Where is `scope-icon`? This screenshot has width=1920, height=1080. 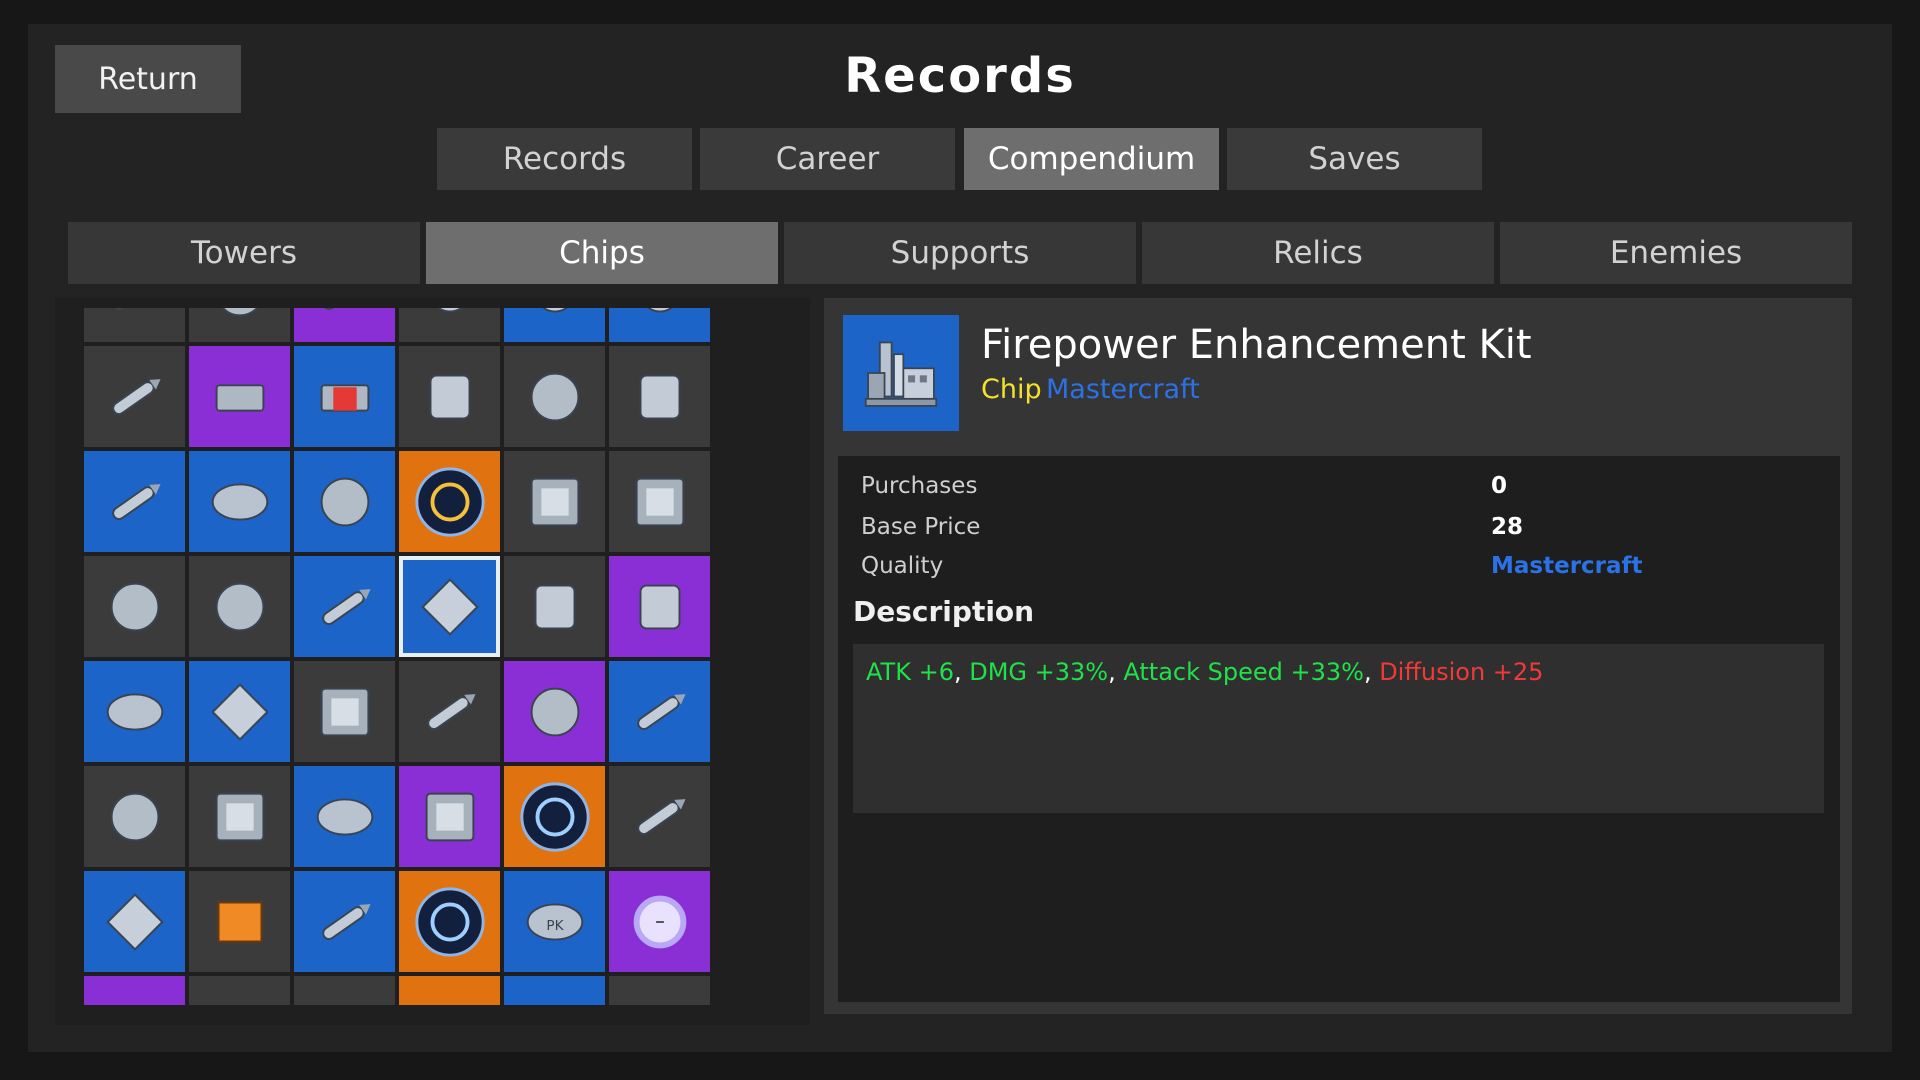 scope-icon is located at coordinates (449, 396).